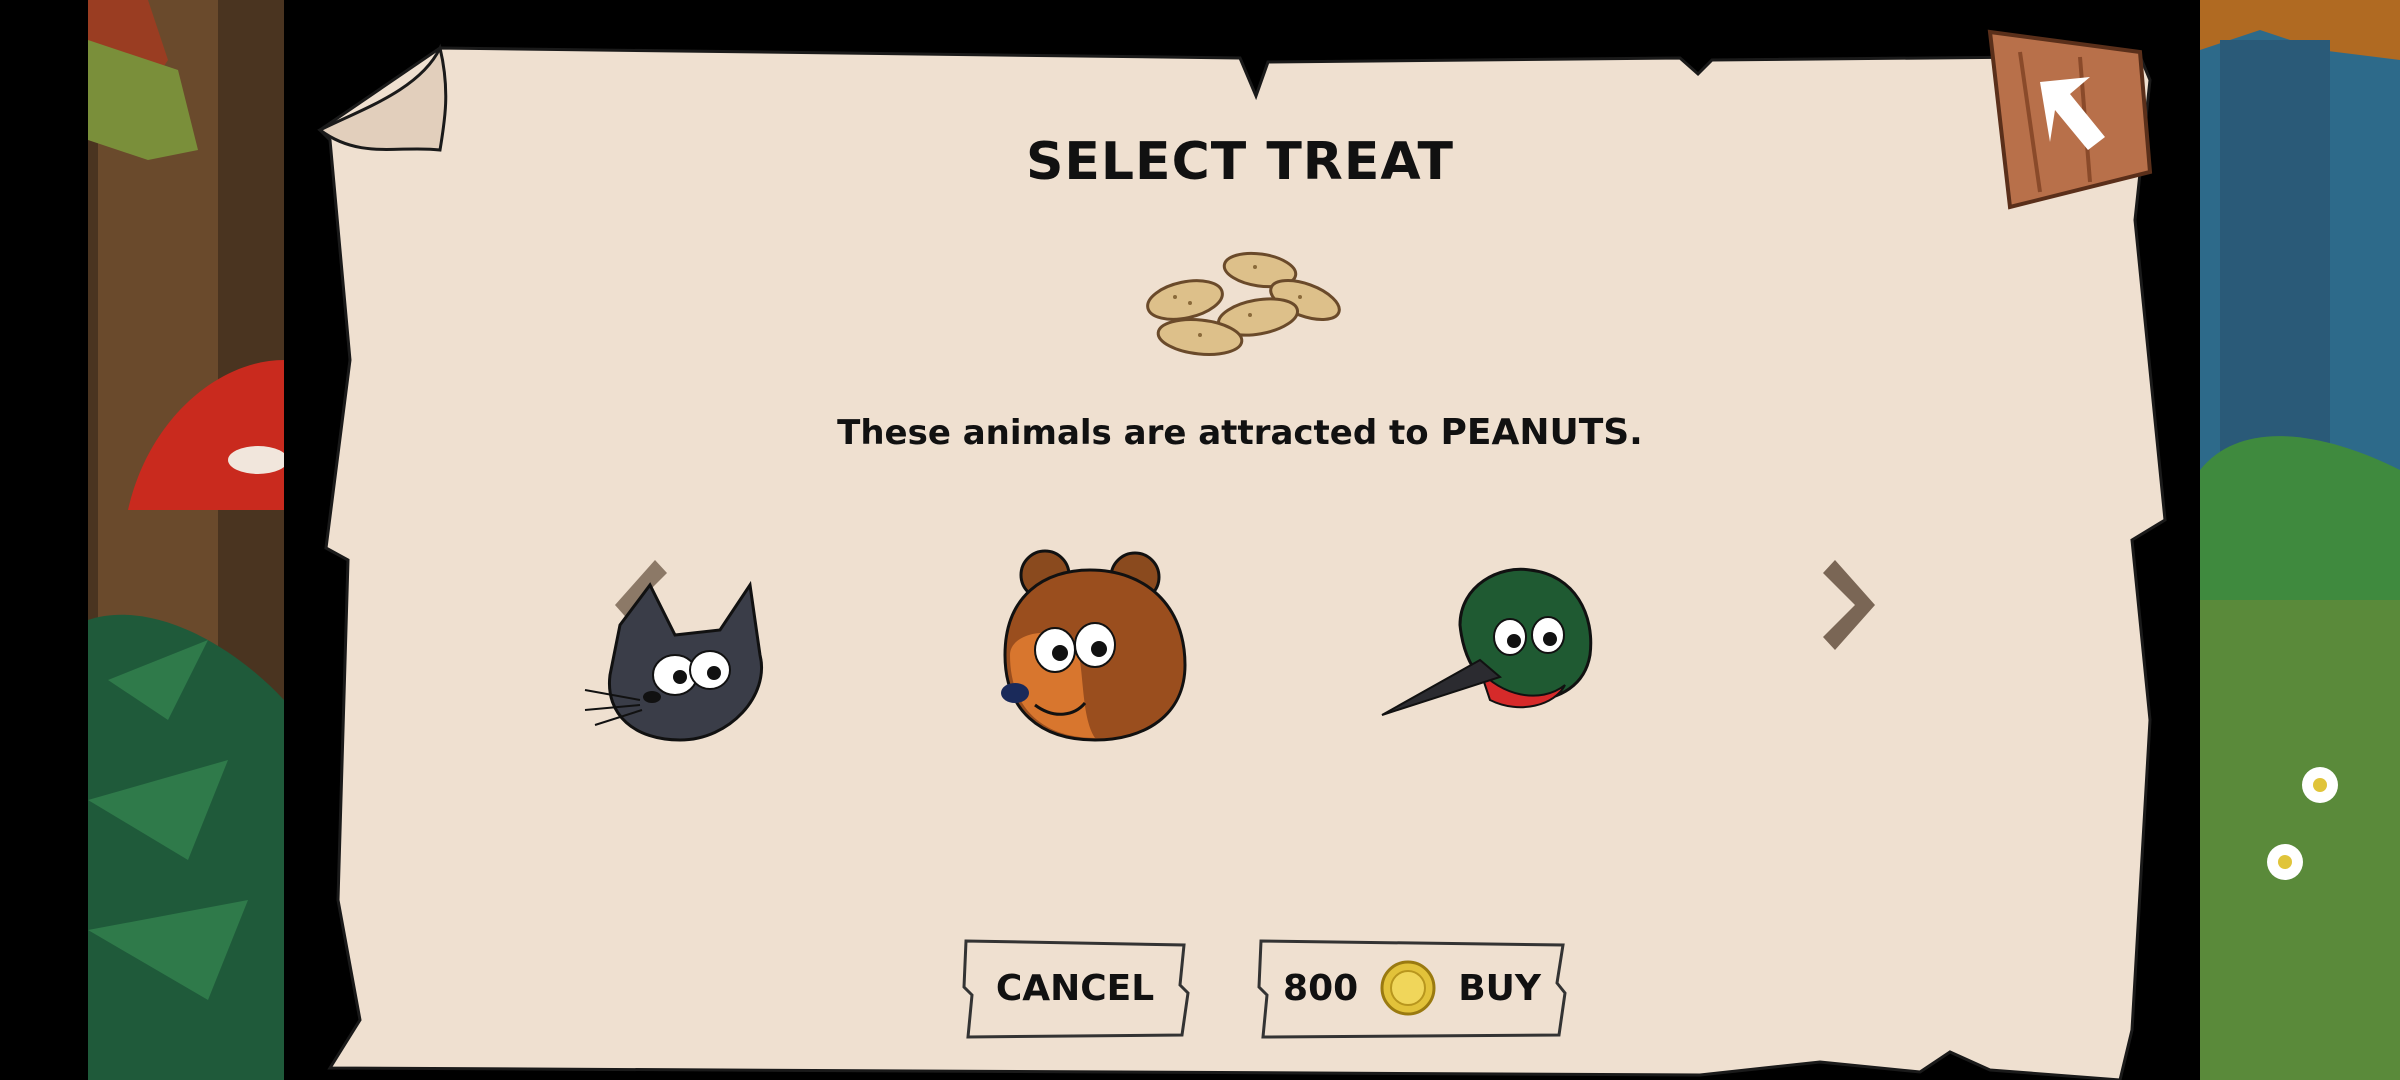 The height and width of the screenshot is (1080, 2400). Describe the element at coordinates (1487, 641) in the screenshot. I see `hummingbird-head-icon` at that location.